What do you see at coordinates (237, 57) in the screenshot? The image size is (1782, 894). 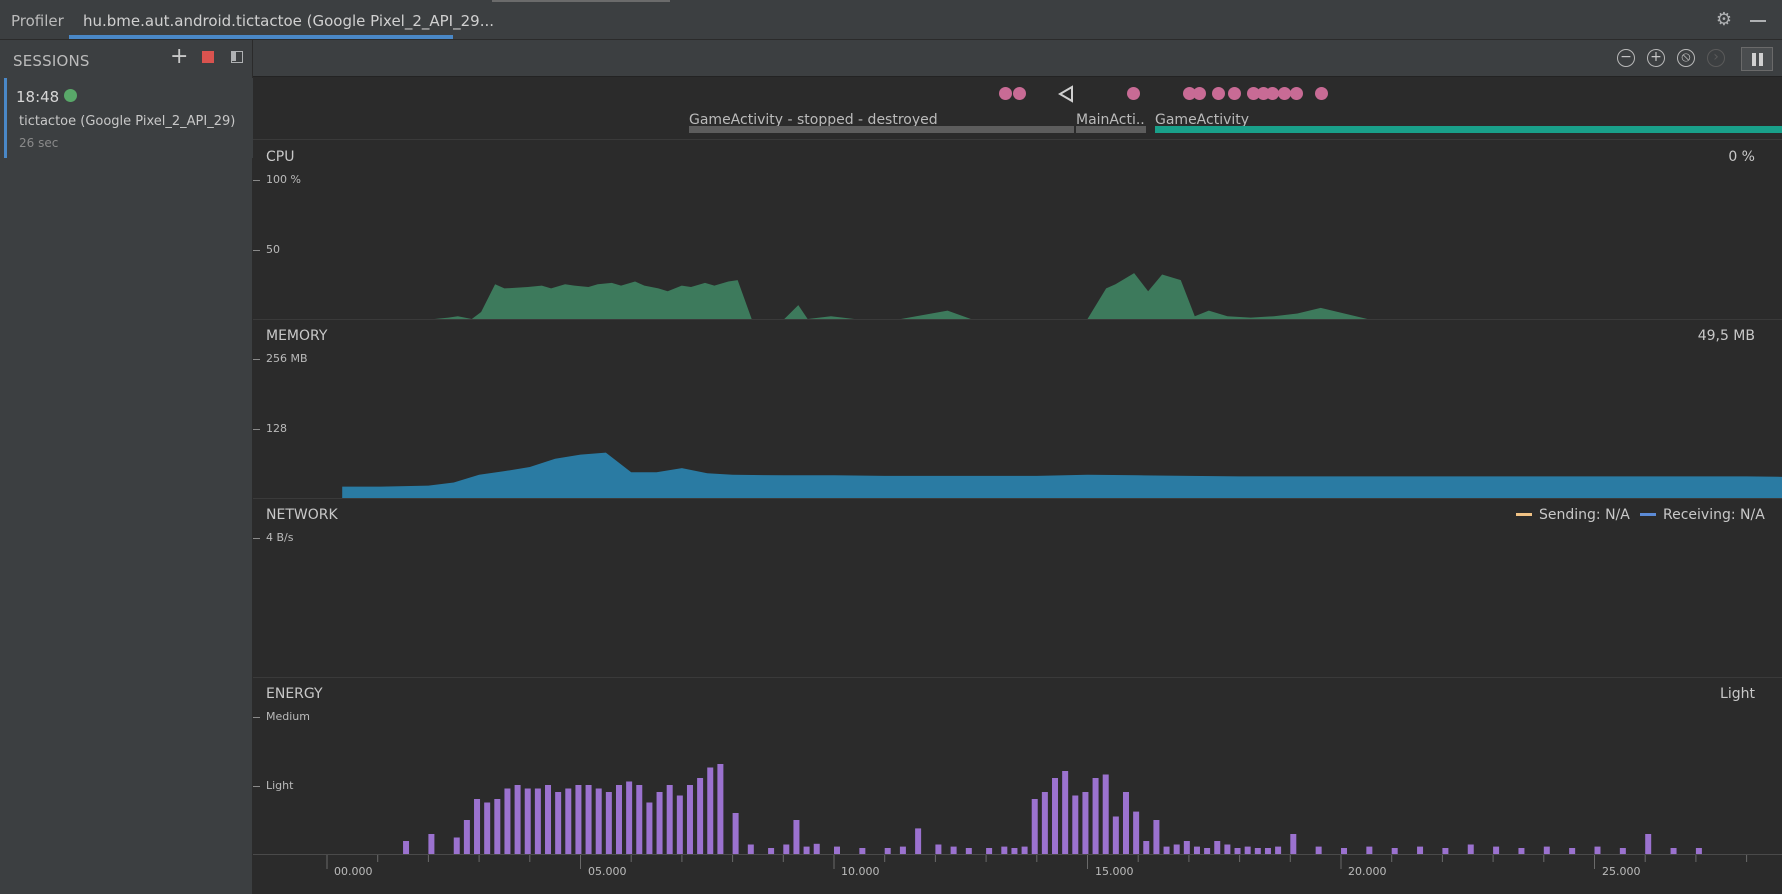 I see `collapse-panel-icon` at bounding box center [237, 57].